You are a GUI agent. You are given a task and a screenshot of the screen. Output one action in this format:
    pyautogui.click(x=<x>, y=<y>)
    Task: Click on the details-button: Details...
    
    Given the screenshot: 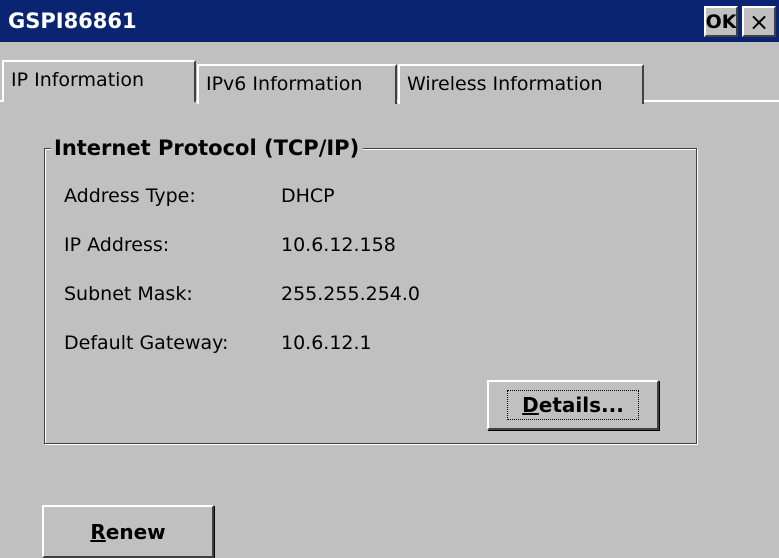 What is the action you would take?
    pyautogui.click(x=573, y=405)
    